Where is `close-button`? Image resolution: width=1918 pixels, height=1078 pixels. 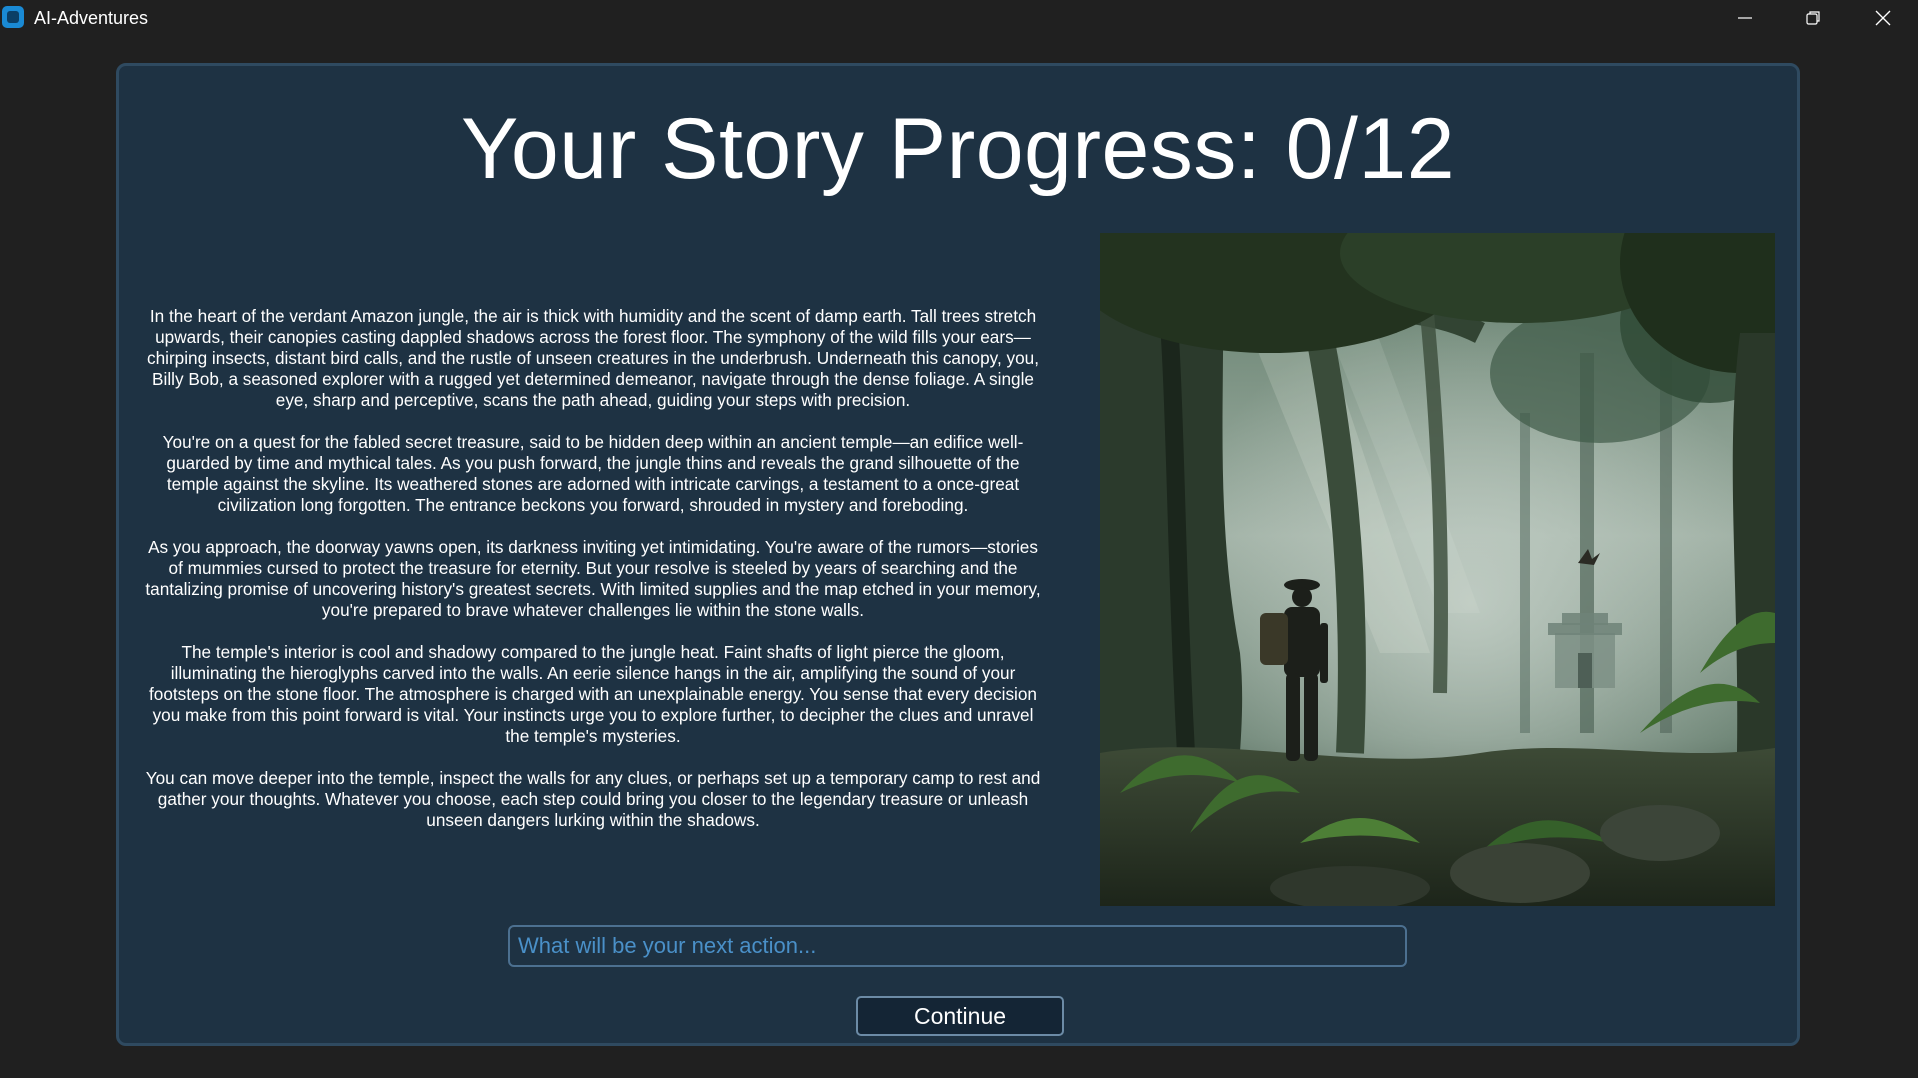
close-button is located at coordinates (1883, 18).